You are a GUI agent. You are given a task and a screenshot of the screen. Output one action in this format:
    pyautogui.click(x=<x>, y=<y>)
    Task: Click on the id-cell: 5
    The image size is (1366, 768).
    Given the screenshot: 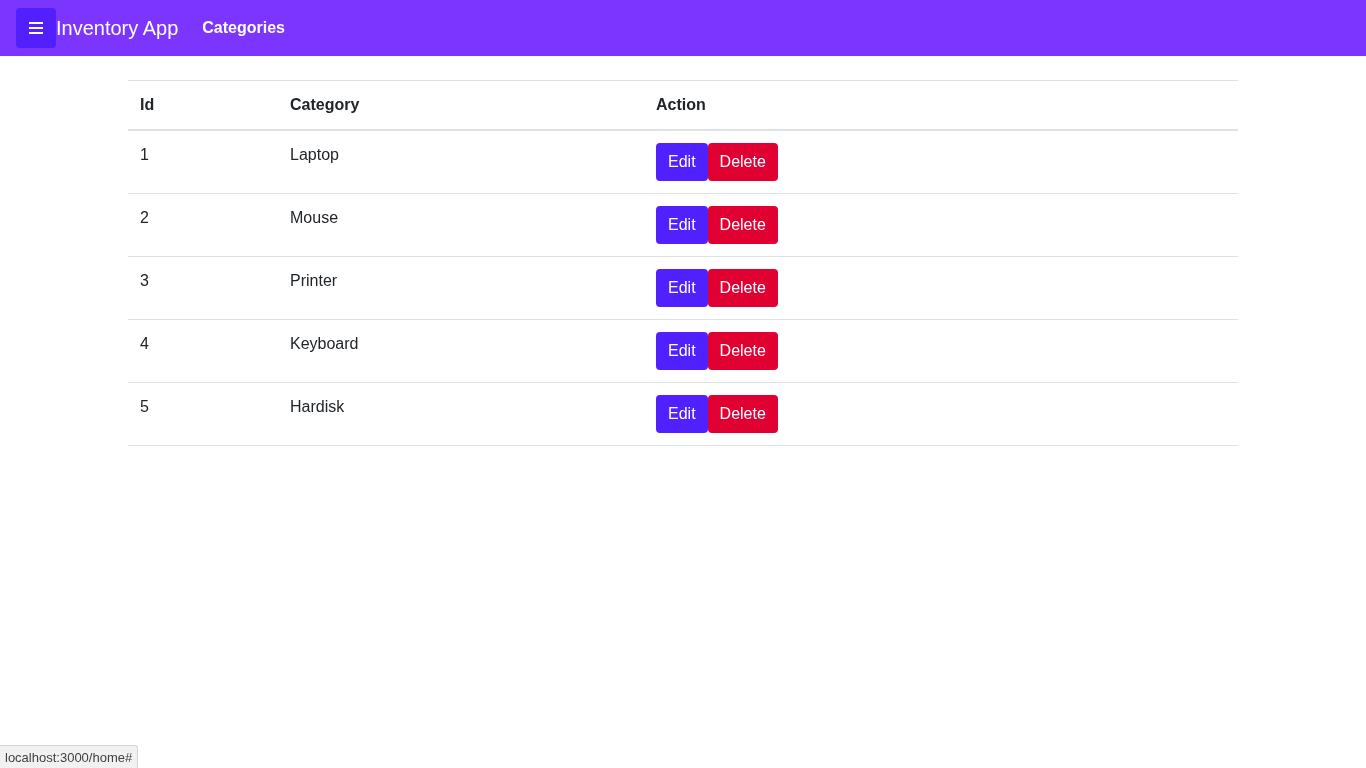 What is the action you would take?
    pyautogui.click(x=203, y=414)
    